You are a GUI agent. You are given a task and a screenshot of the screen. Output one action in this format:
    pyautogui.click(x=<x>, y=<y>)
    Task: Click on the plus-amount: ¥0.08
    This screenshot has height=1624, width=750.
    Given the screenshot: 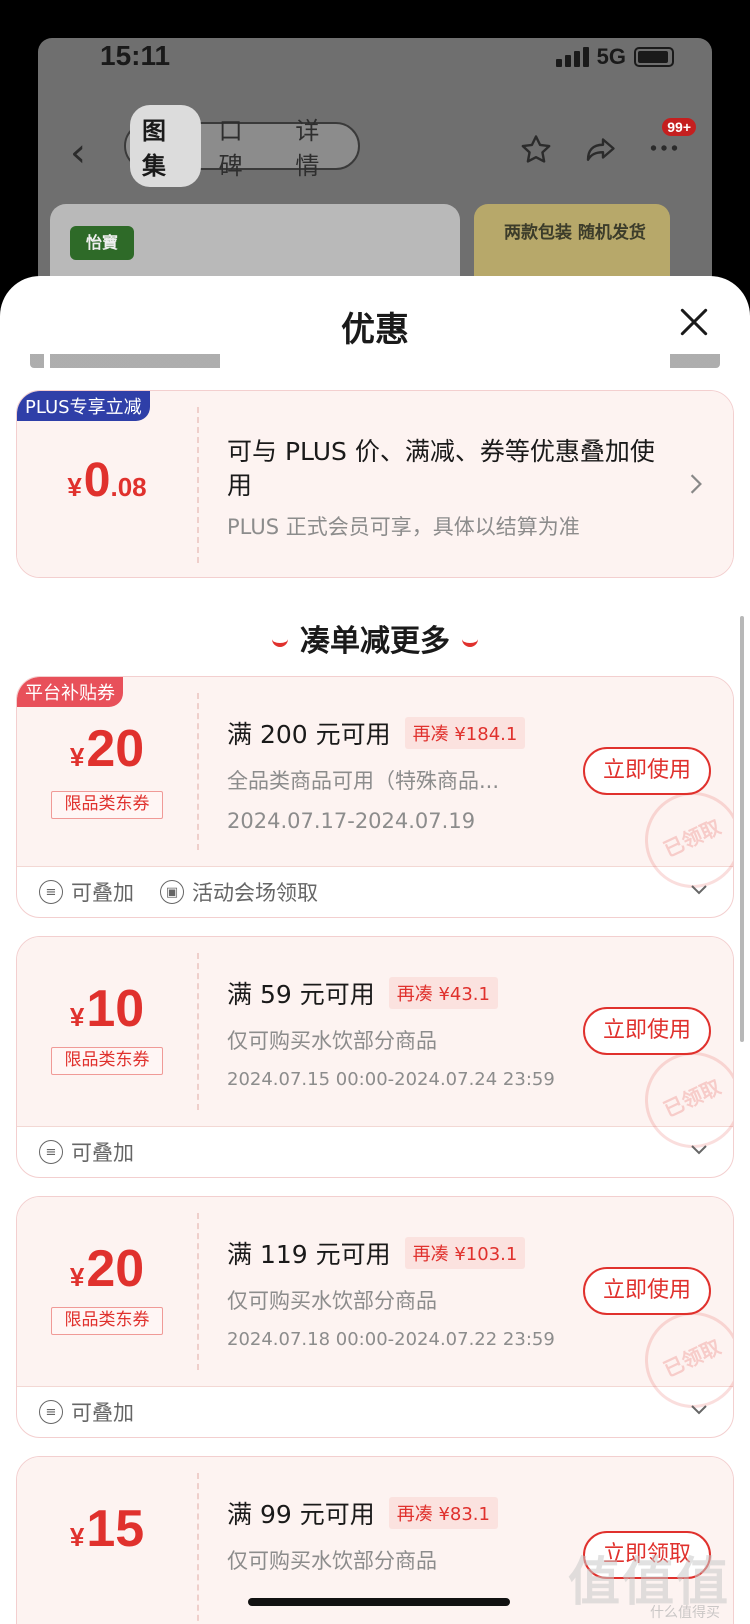 What is the action you would take?
    pyautogui.click(x=107, y=480)
    